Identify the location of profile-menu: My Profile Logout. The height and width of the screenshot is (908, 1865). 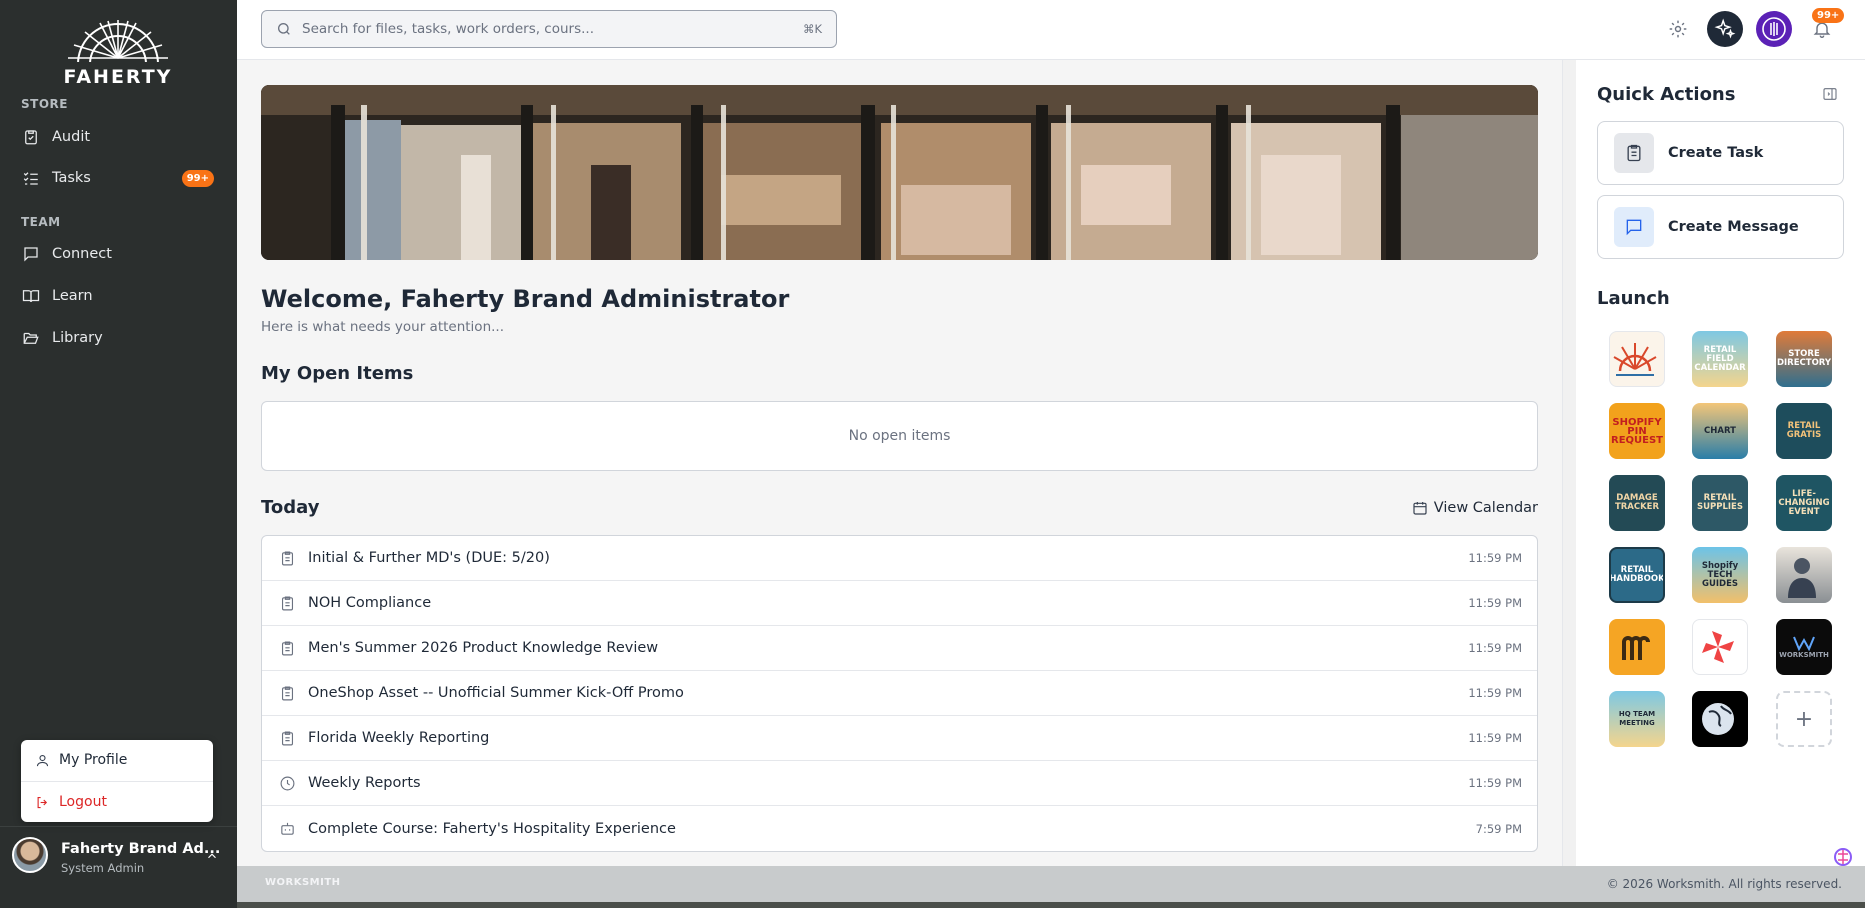
(117, 781).